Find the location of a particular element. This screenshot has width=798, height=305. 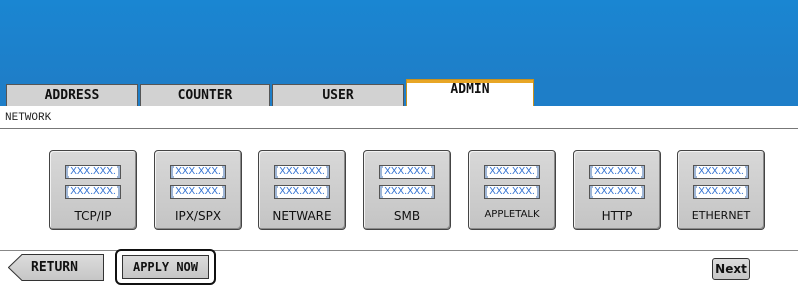

apply-now-highlight: APPLY NOW is located at coordinates (165, 267).